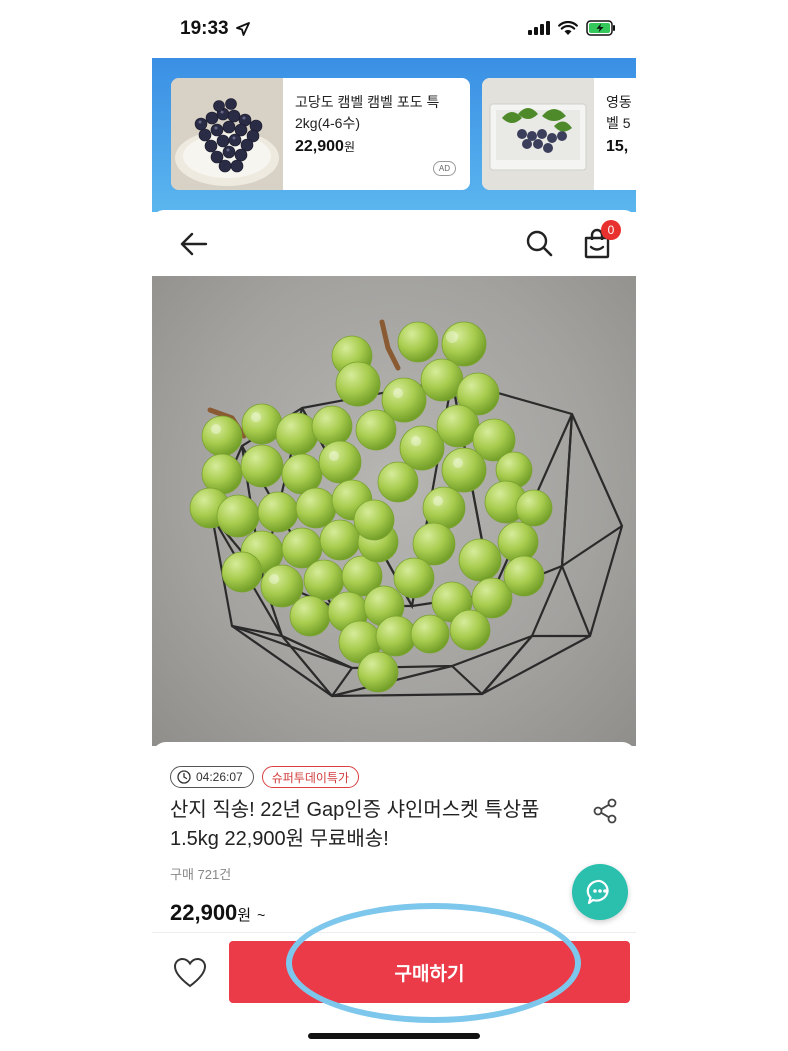 The width and height of the screenshot is (788, 1051). Describe the element at coordinates (219, 777) in the screenshot. I see `timer-text: 04:26:07` at that location.